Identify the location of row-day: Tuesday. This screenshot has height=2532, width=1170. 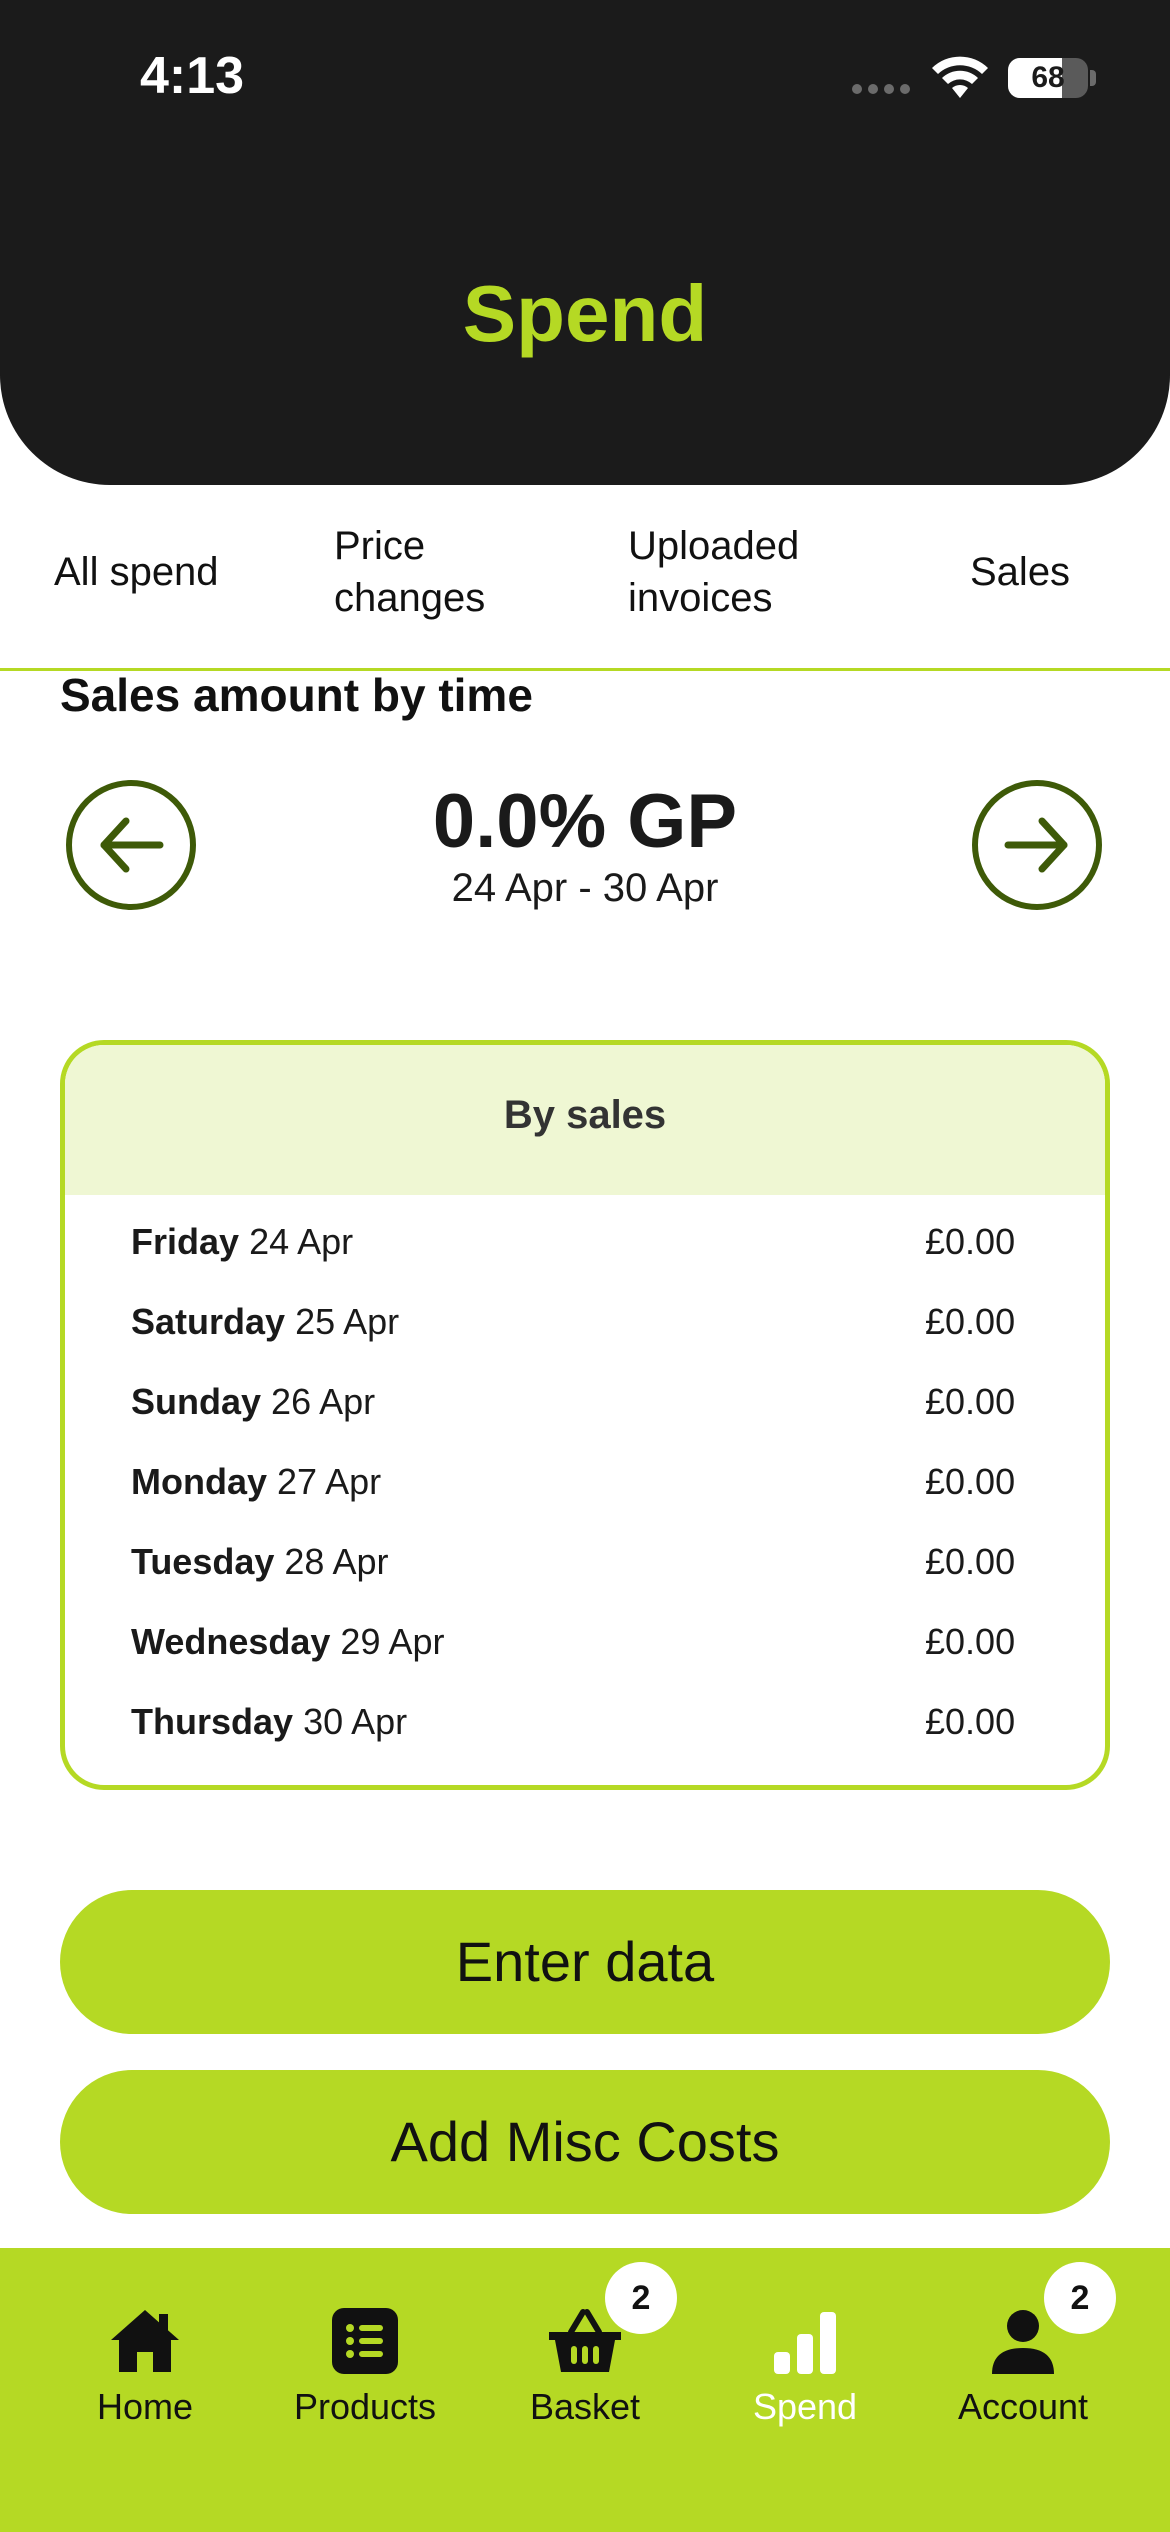
(203, 1561).